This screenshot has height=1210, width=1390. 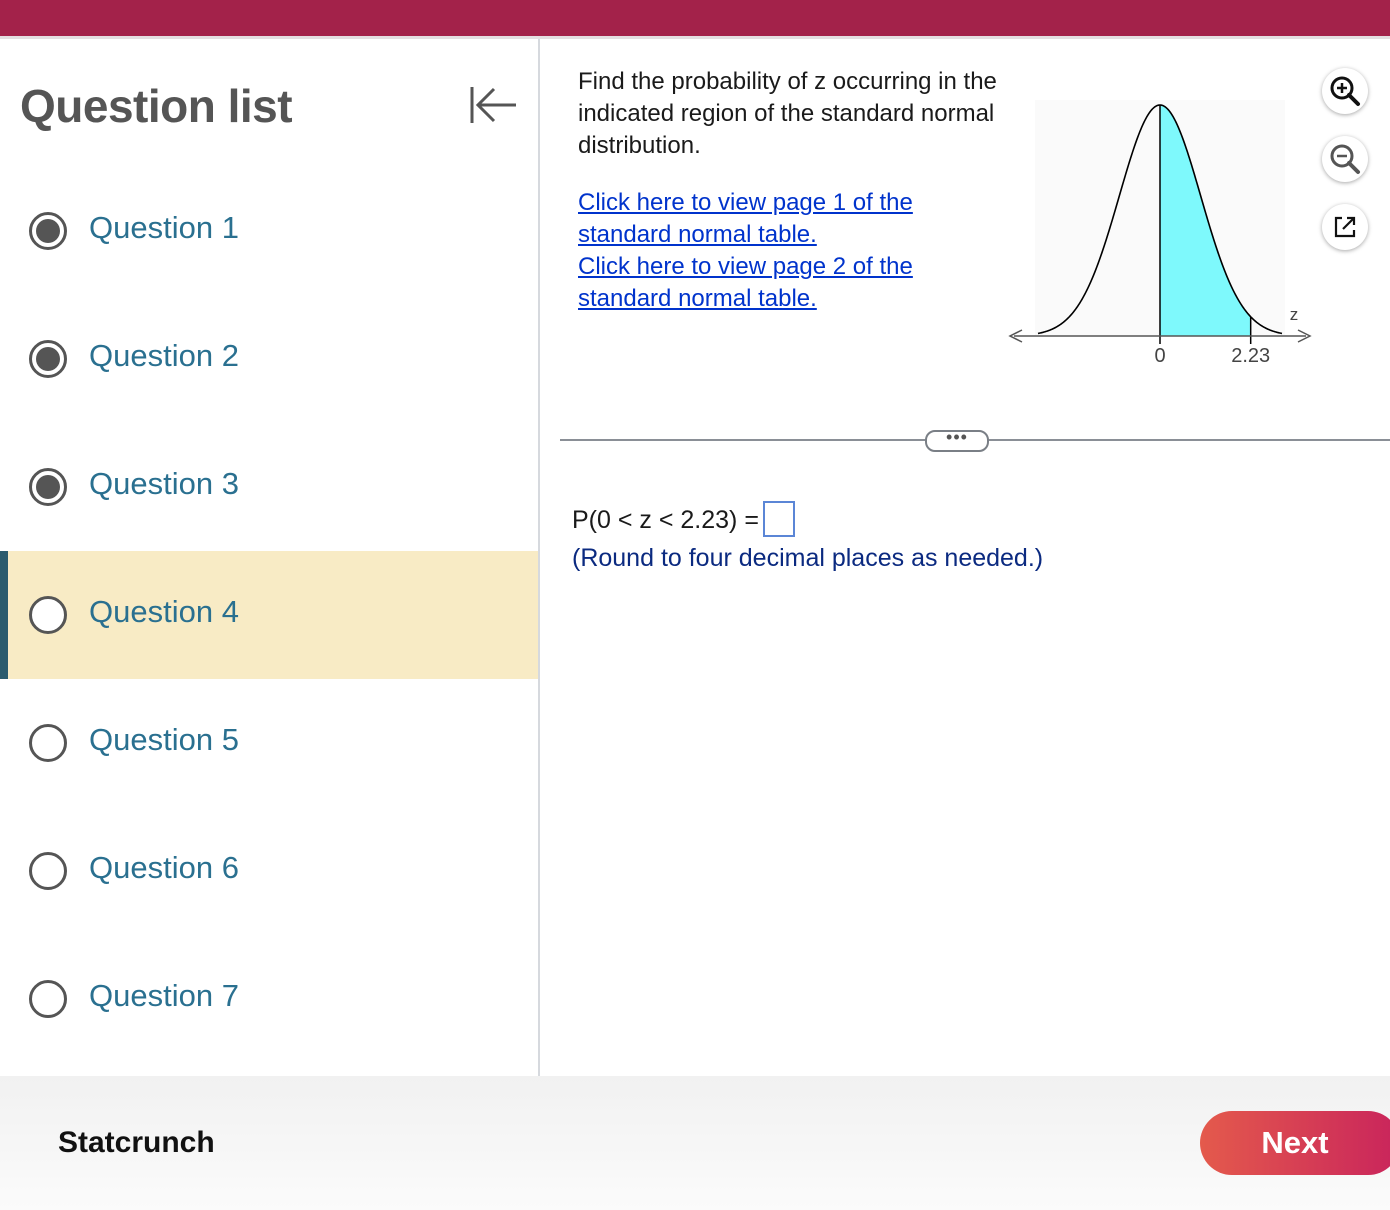 I want to click on zoom-in-button, so click(x=1345, y=91).